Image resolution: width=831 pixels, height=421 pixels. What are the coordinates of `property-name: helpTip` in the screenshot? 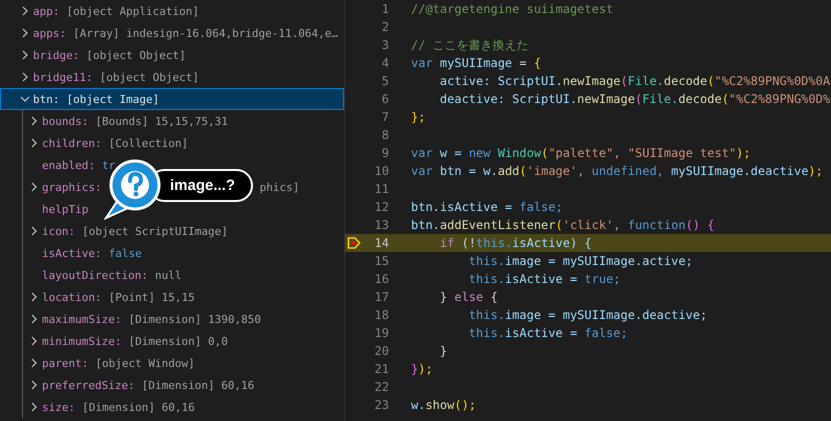 It's located at (65, 209).